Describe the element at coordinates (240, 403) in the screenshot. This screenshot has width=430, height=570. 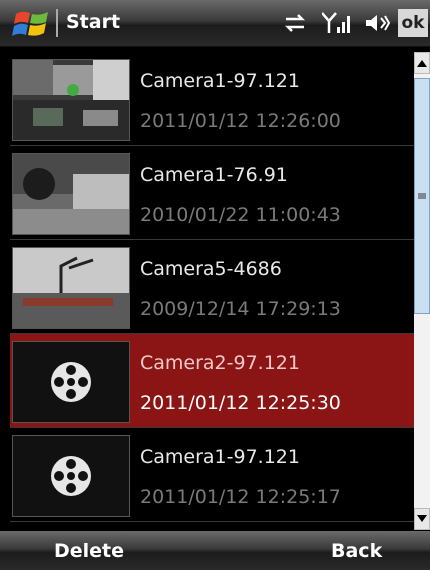
I see `timestamp: 2011/01/12 12:25:30` at that location.